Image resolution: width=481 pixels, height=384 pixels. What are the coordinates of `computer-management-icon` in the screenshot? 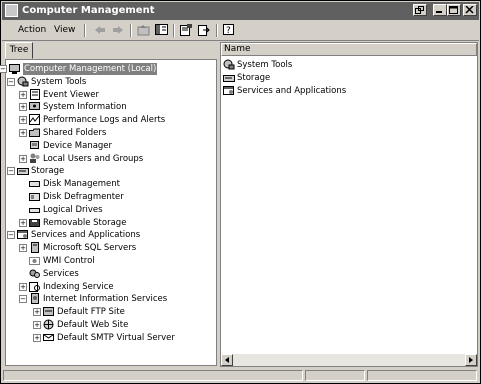 It's located at (15, 68).